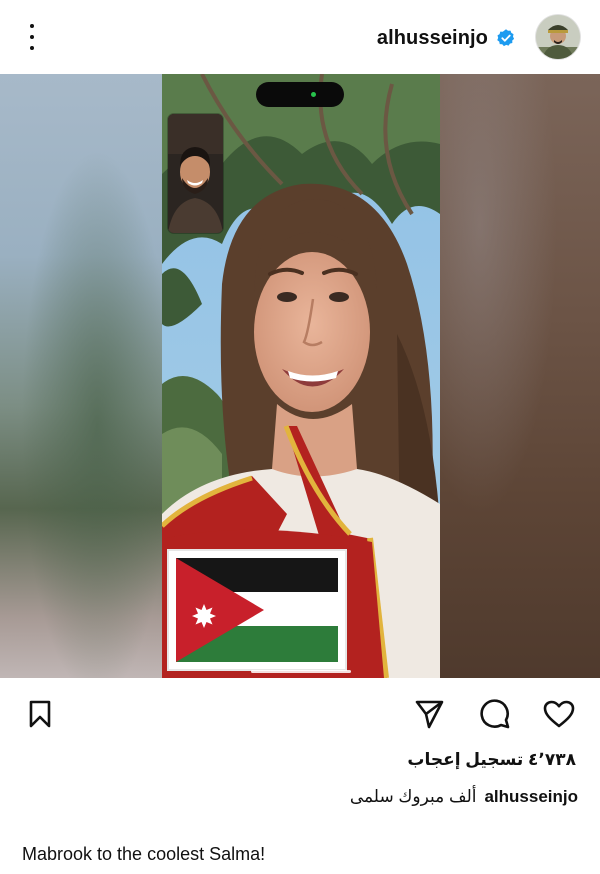 The width and height of the screenshot is (600, 874). Describe the element at coordinates (495, 714) in the screenshot. I see `comment-icon` at that location.